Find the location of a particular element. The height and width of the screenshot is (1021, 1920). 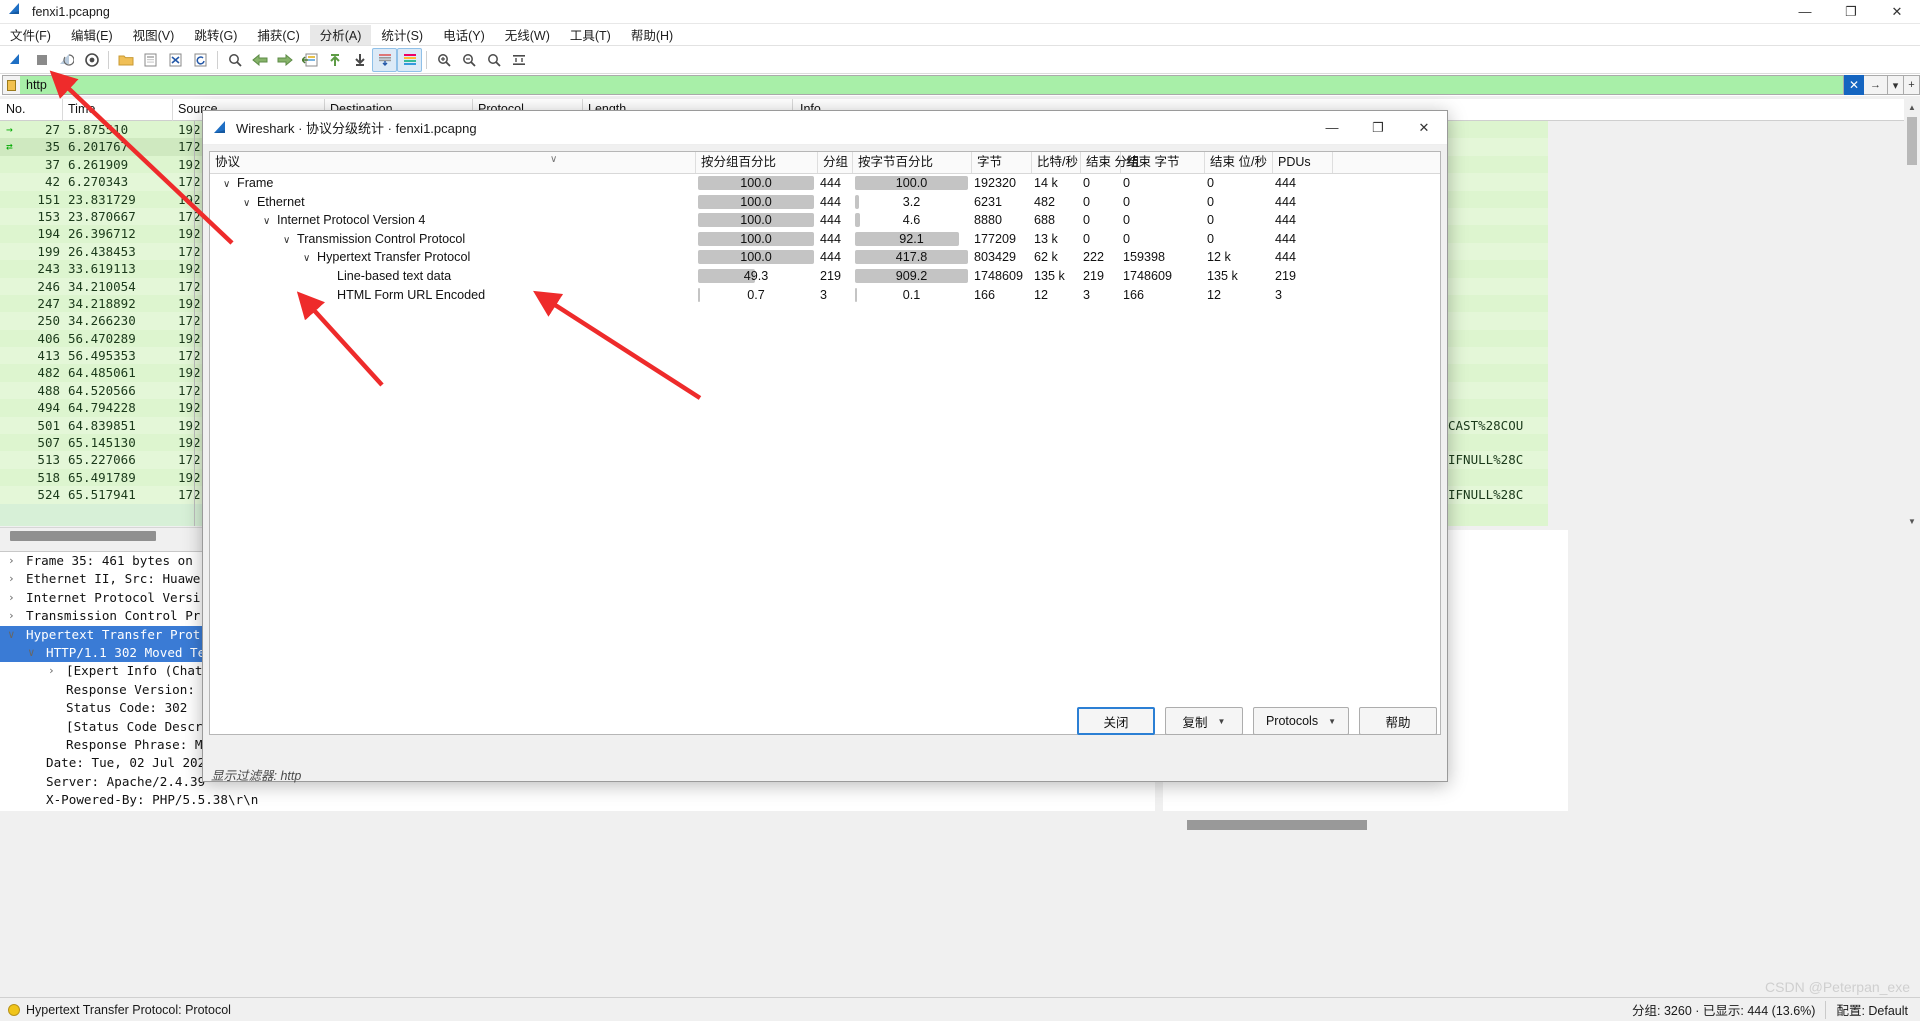

bookmark-icon is located at coordinates (11, 85).